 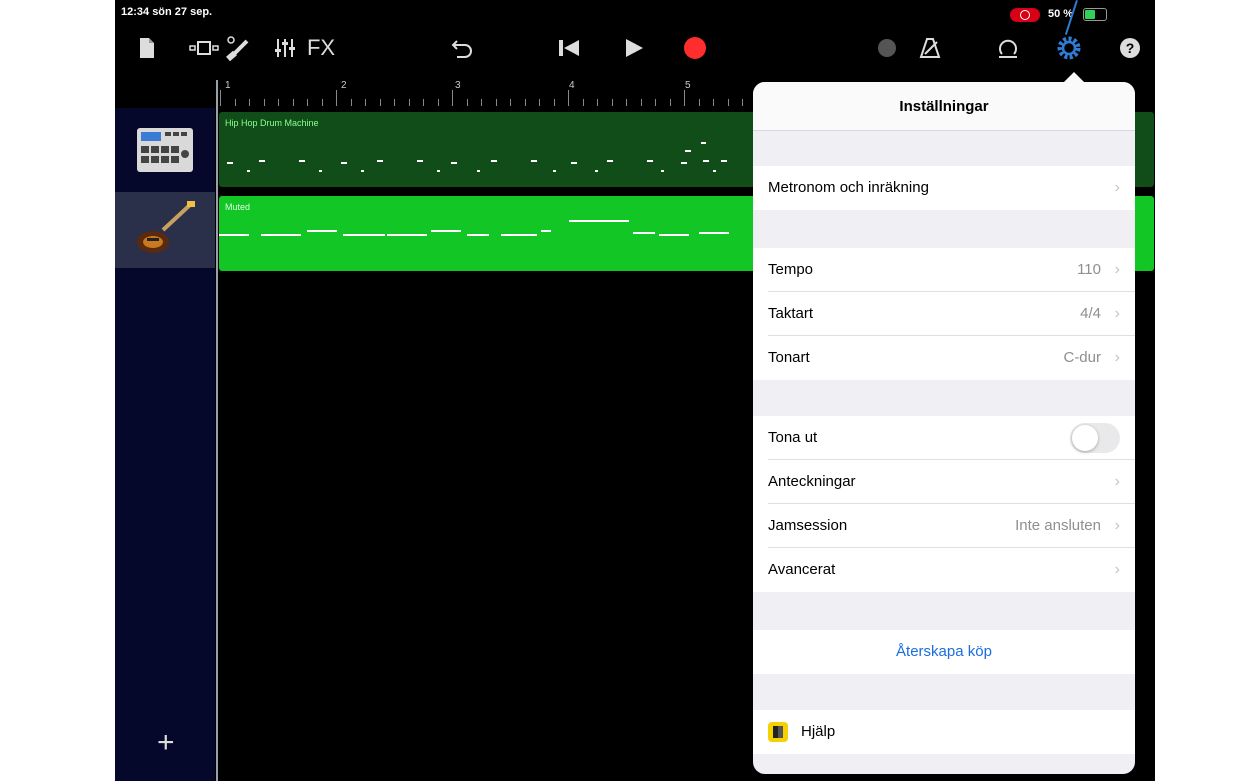 What do you see at coordinates (695, 48) in the screenshot?
I see `record-icon` at bounding box center [695, 48].